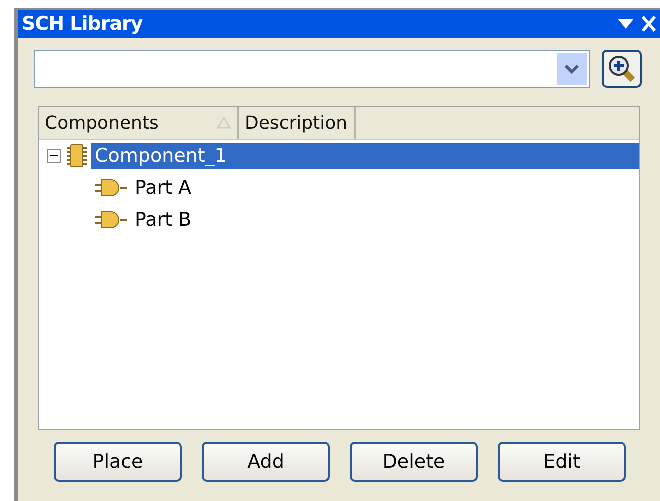 This screenshot has height=501, width=660. I want to click on tree-item: Component_1, so click(365, 156).